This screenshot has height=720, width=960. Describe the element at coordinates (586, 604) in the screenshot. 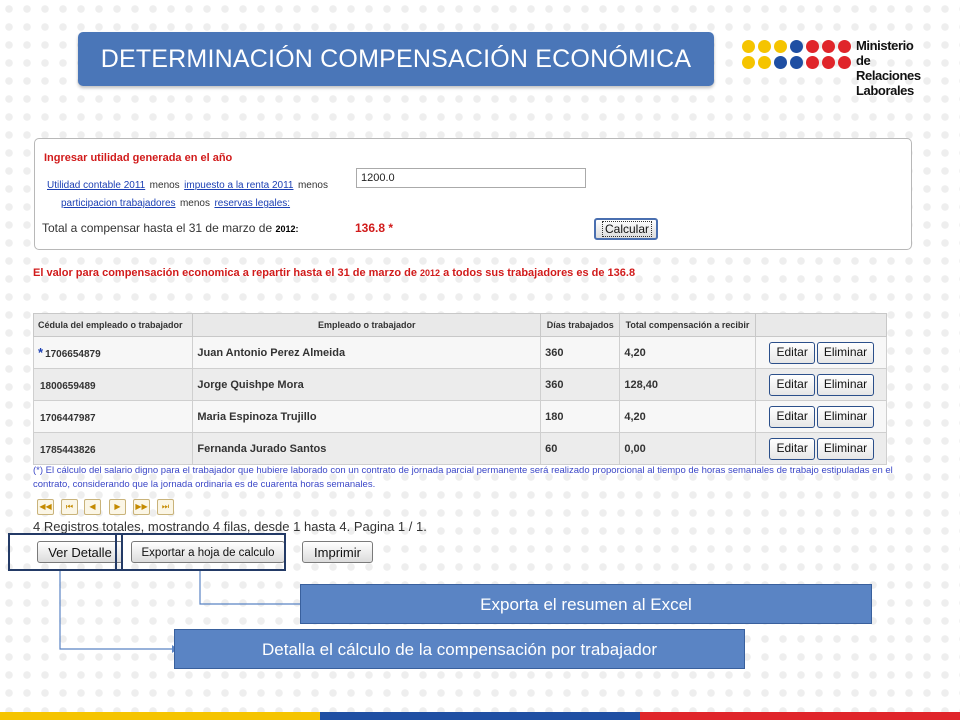

I see `callout-exporta: Exporta el resumen al Excel` at that location.